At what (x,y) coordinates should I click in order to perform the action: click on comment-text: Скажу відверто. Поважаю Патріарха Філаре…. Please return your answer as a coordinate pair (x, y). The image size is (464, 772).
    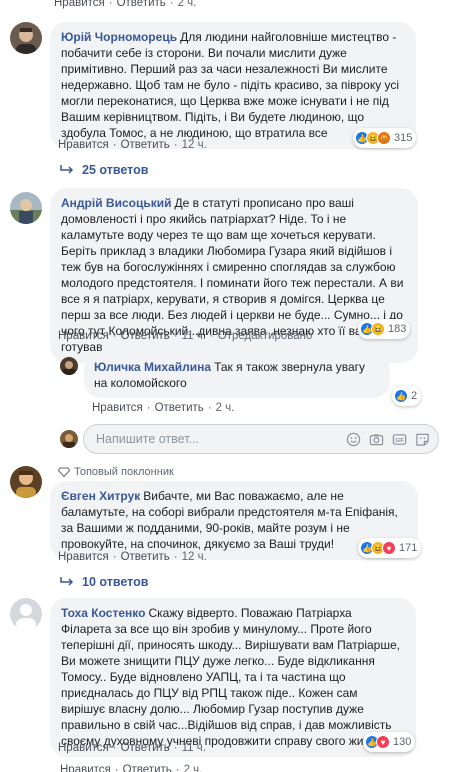
    Looking at the image, I should click on (230, 677).